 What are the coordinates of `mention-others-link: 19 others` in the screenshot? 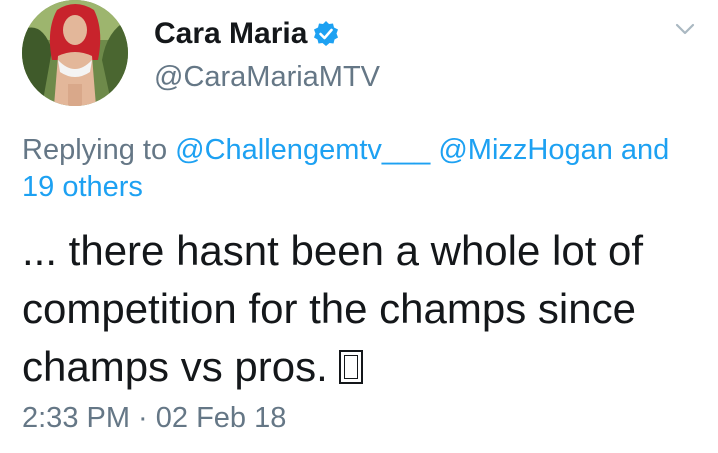 It's located at (82, 187).